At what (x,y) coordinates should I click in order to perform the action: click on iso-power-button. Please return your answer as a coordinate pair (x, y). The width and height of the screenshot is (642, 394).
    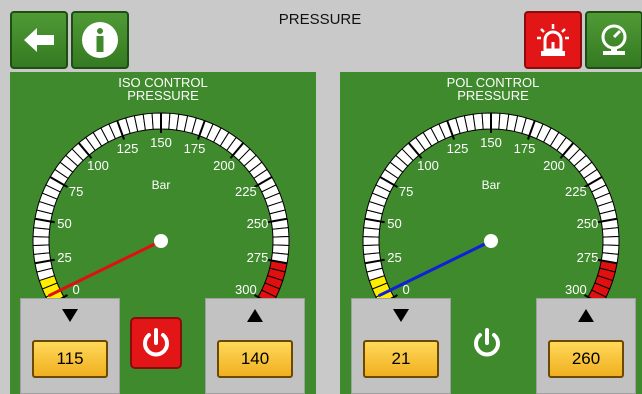
    Looking at the image, I should click on (156, 343).